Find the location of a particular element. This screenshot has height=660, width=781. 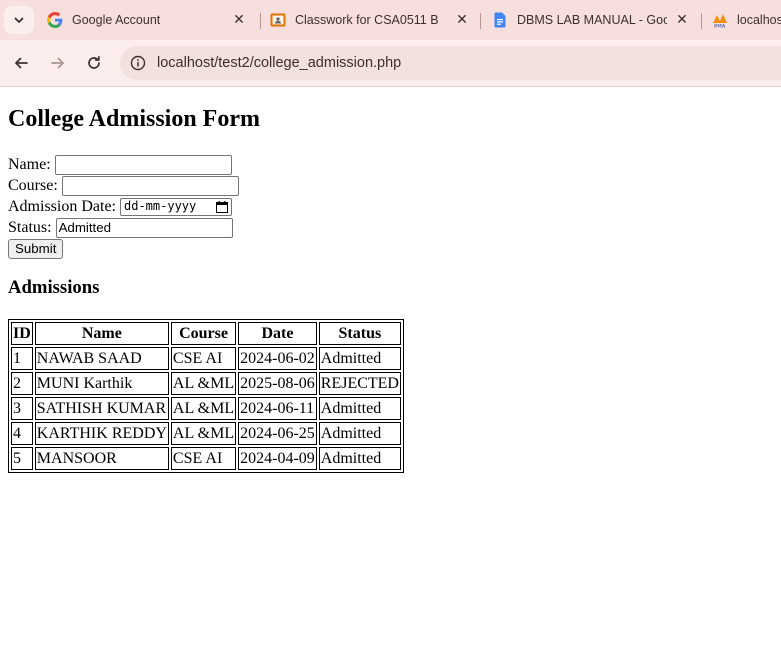

table-row: 1 NAWAB SAAD CSE AI 2024-06-02 Admitted is located at coordinates (206, 358).